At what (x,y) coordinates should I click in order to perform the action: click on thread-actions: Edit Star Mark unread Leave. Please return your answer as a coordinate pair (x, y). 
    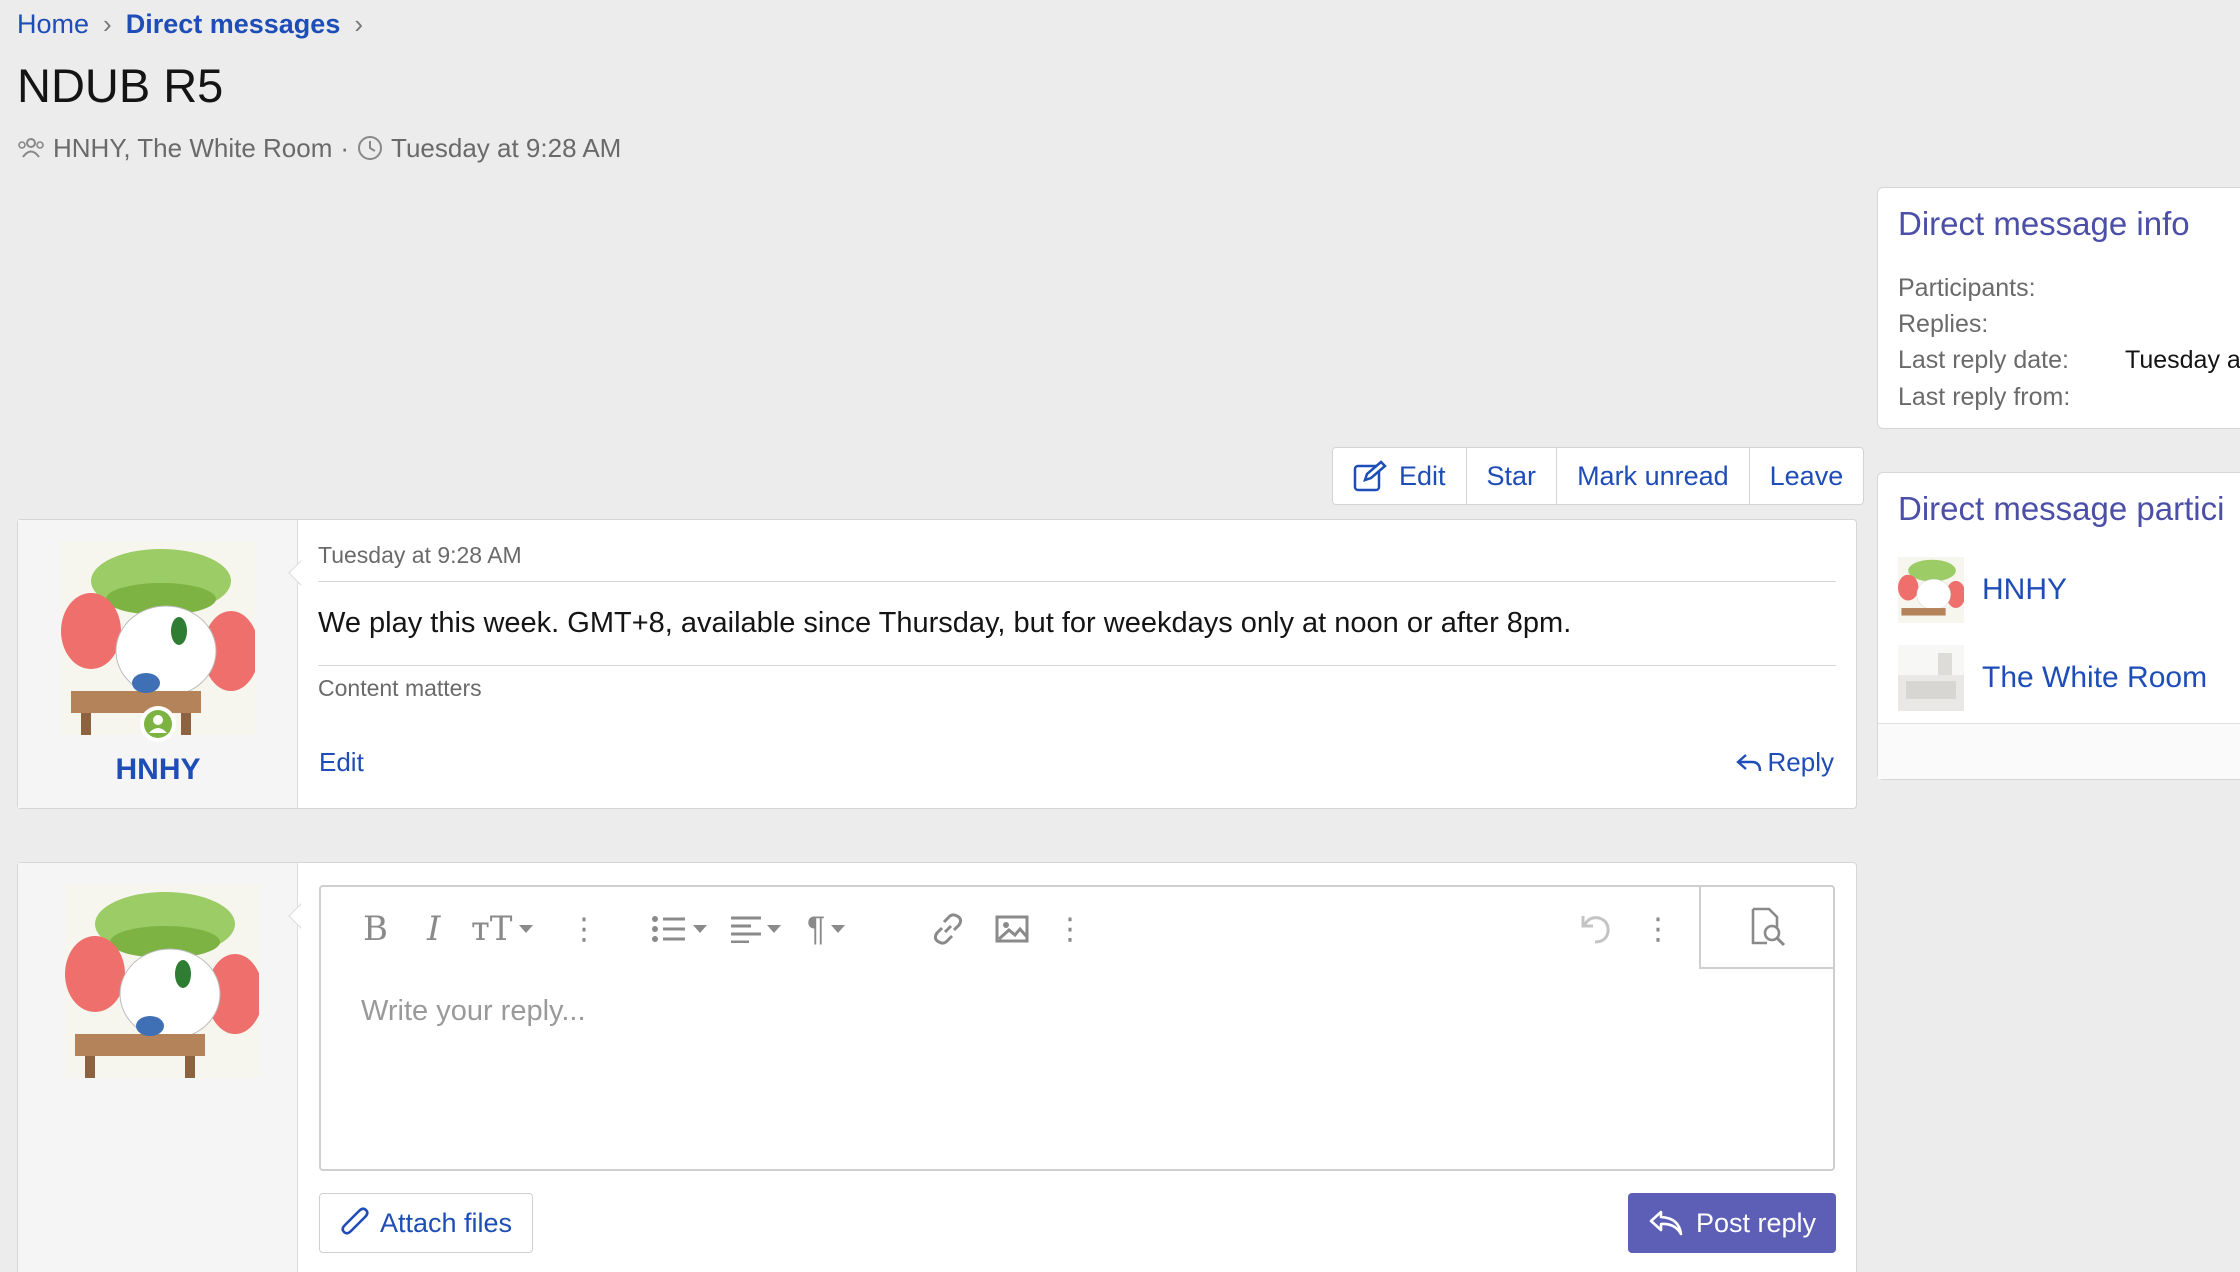
    Looking at the image, I should click on (1598, 476).